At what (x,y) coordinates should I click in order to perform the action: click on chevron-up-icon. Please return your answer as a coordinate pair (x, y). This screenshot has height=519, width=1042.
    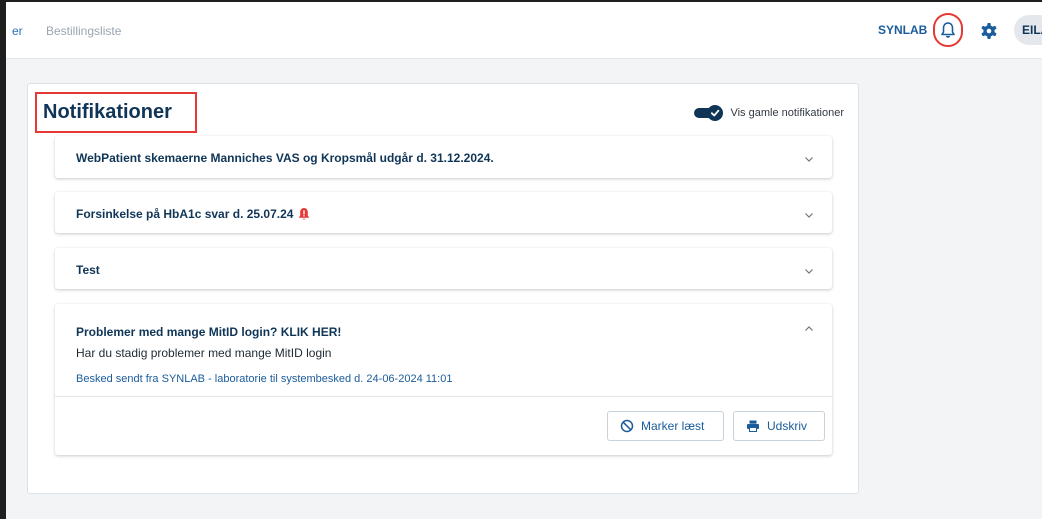
    Looking at the image, I should click on (809, 329).